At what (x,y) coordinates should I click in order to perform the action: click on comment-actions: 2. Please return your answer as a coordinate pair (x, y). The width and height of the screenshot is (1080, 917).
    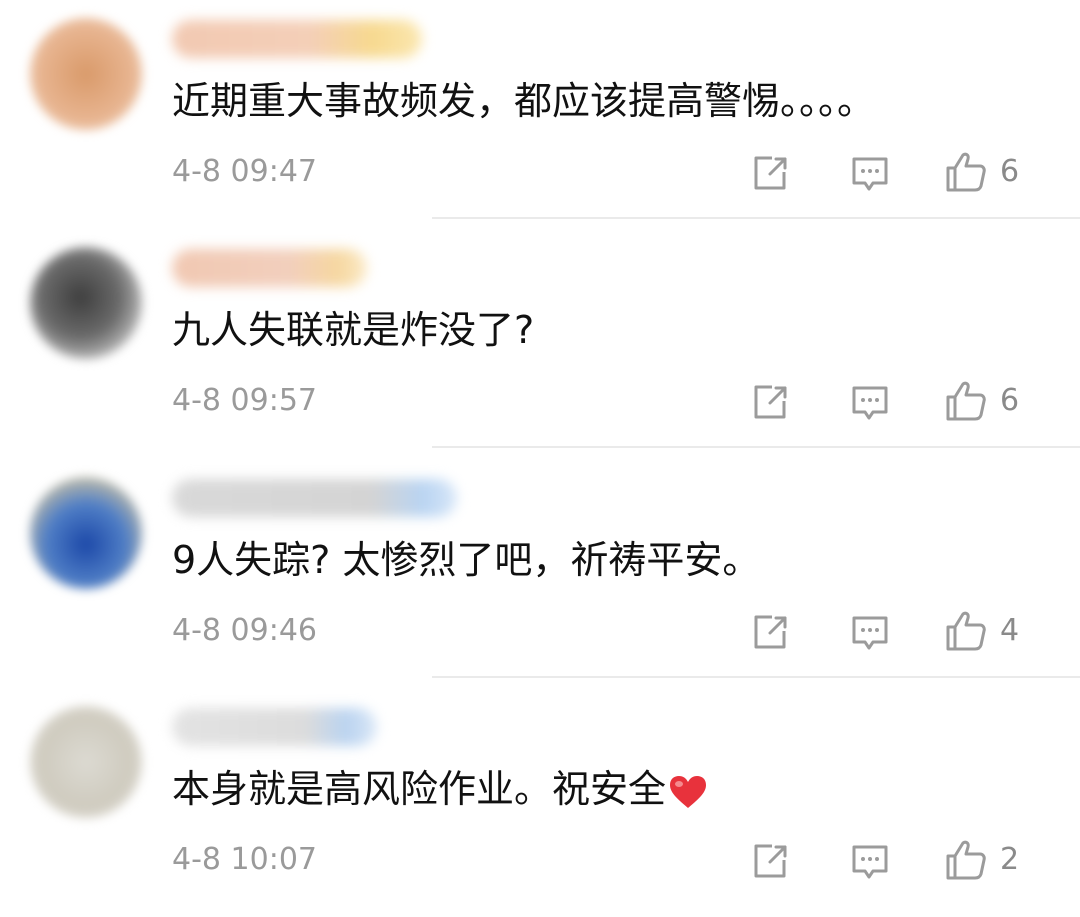
    Looking at the image, I should click on (910, 860).